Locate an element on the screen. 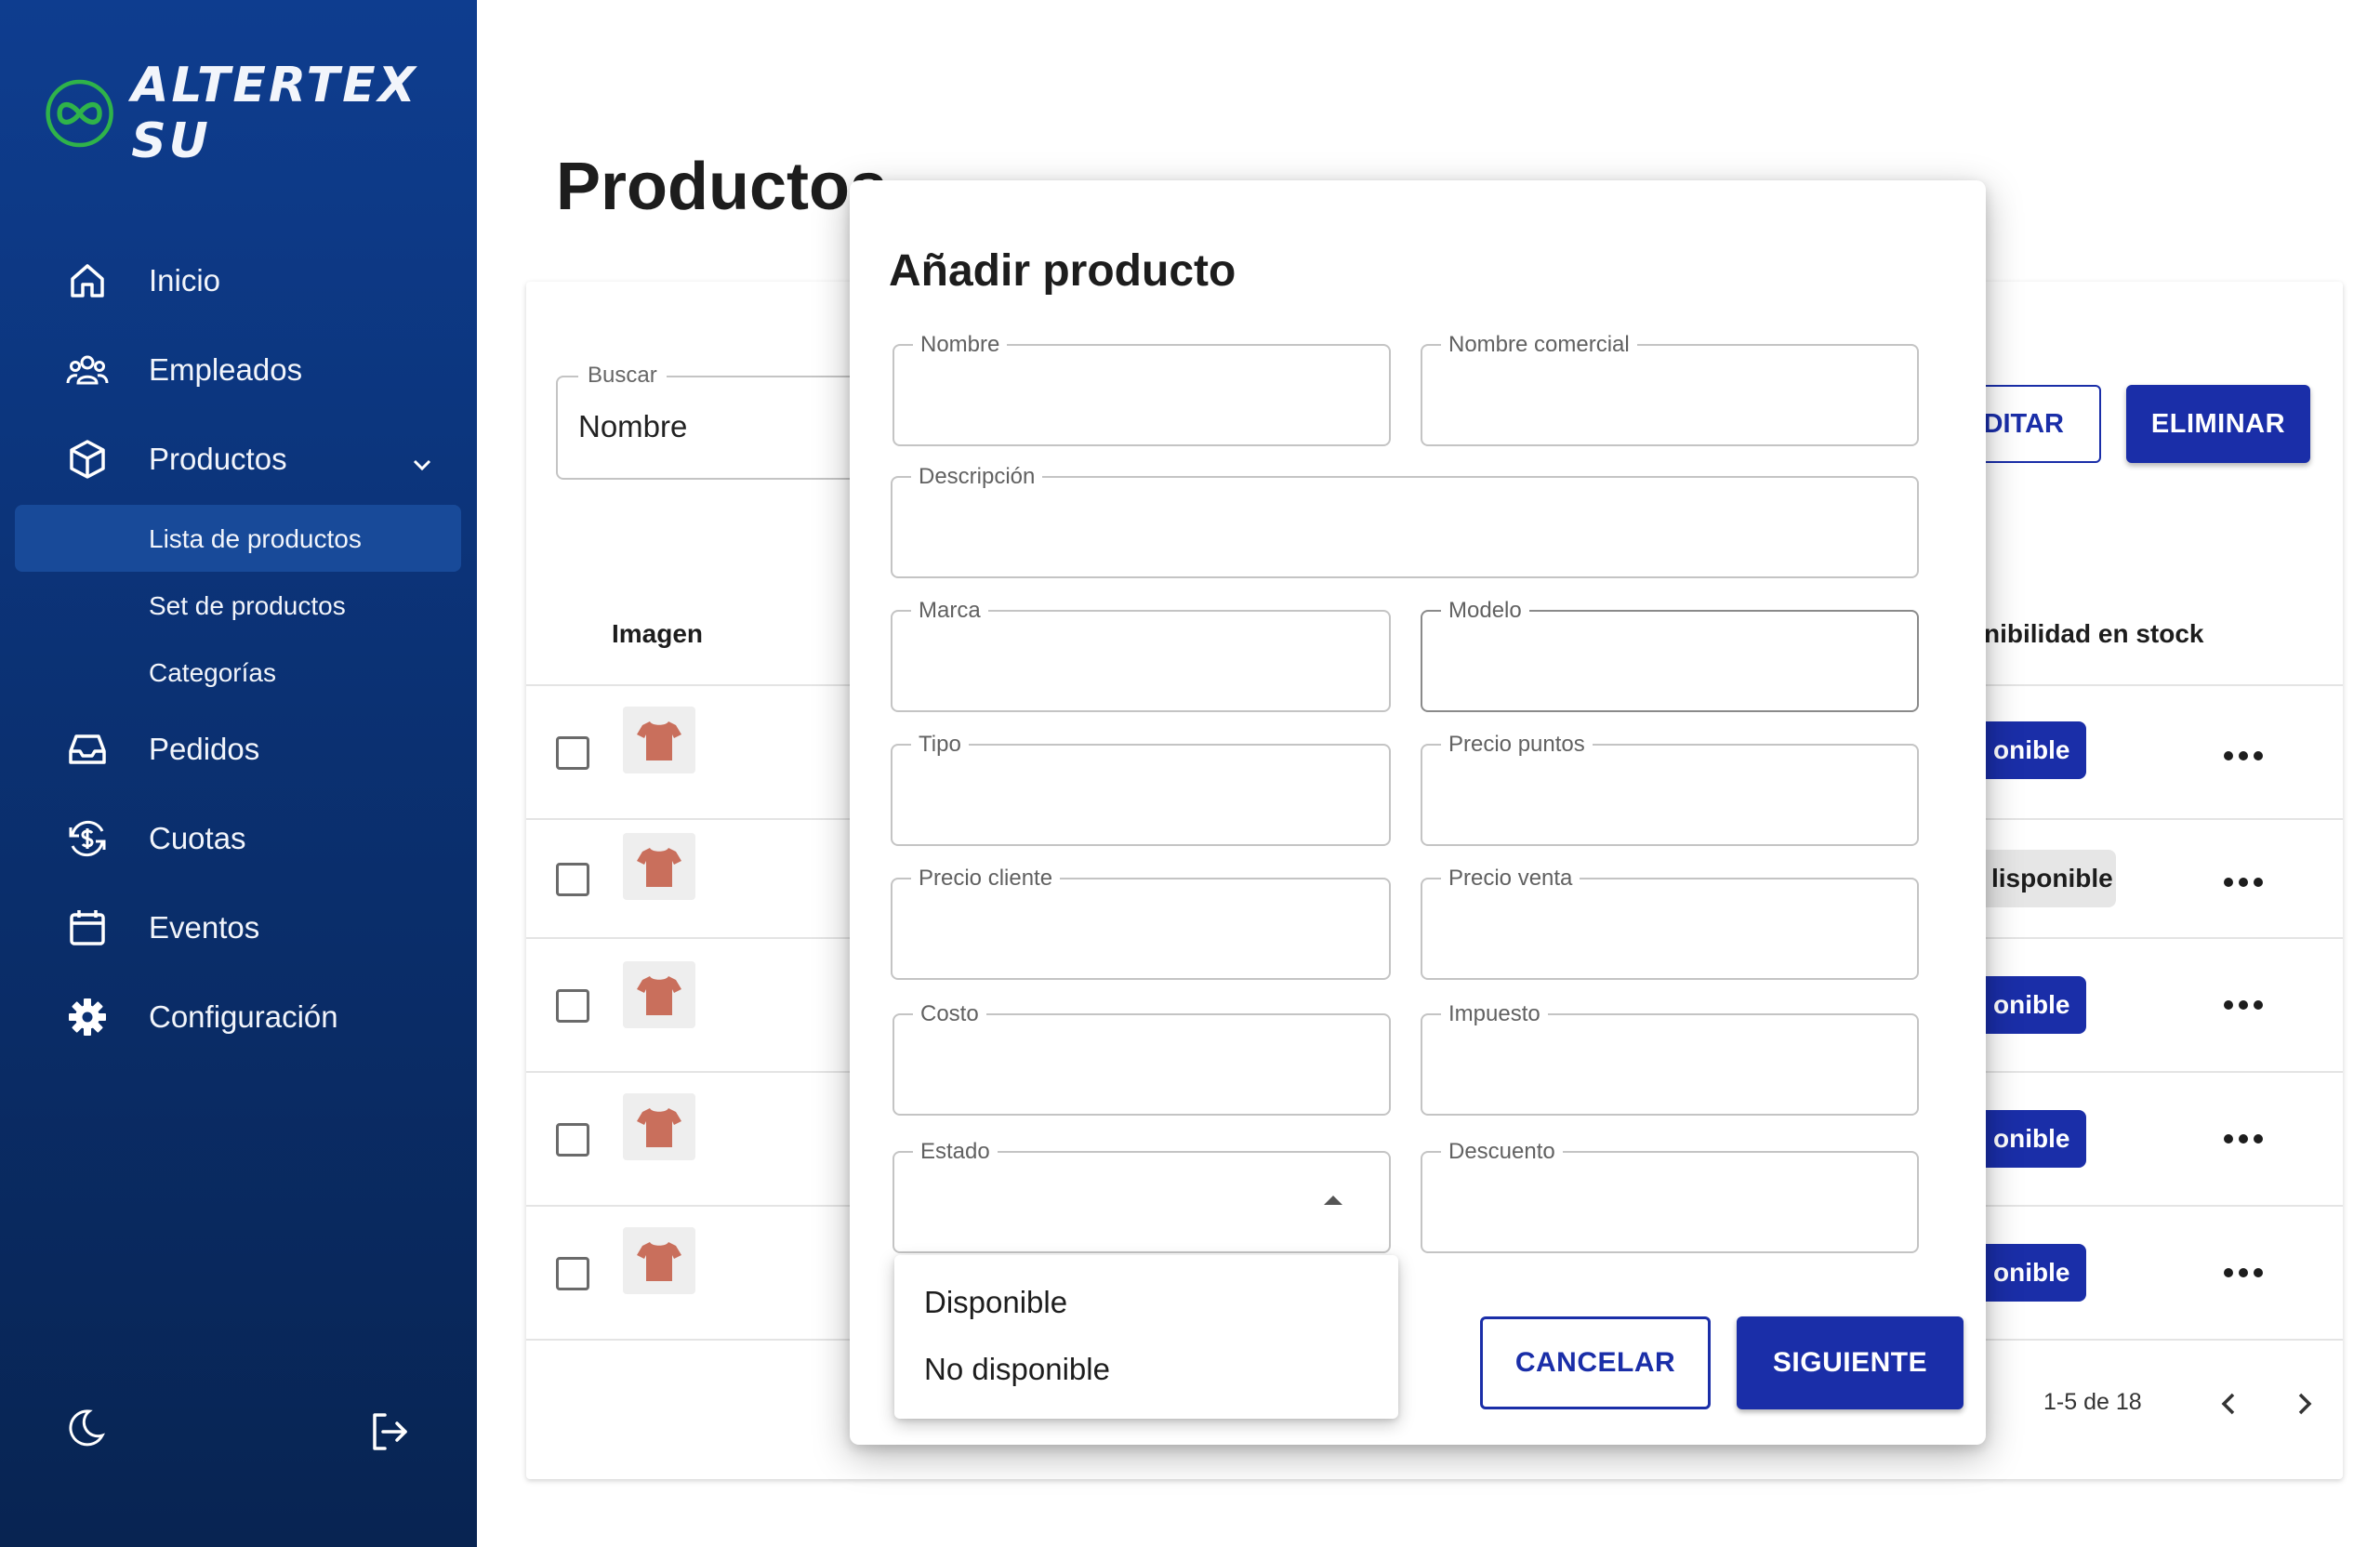 The width and height of the screenshot is (2380, 1547). delete-button: ELIMINAR is located at coordinates (2218, 424).